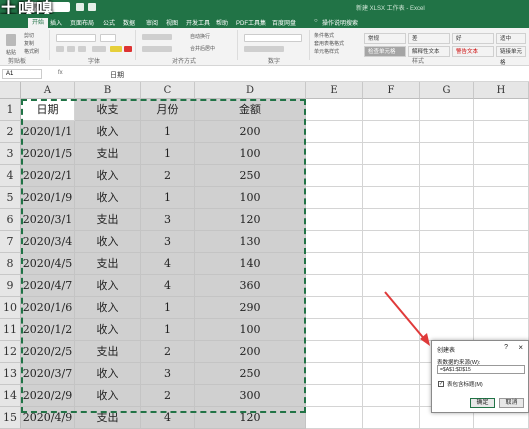 Image resolution: width=529 pixels, height=429 pixels. I want to click on help-icon: ?, so click(506, 347).